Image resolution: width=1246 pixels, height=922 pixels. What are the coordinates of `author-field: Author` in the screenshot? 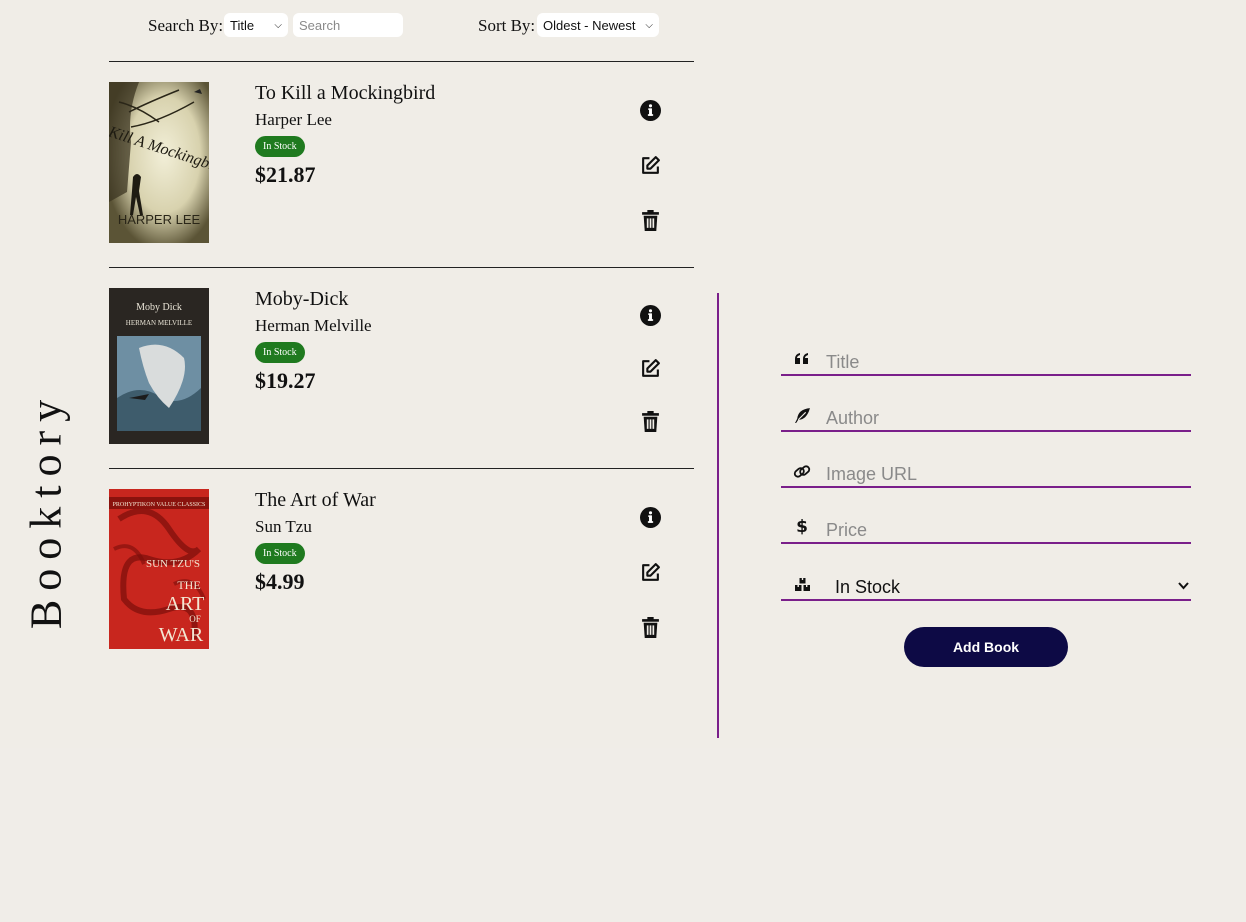 It's located at (986, 415).